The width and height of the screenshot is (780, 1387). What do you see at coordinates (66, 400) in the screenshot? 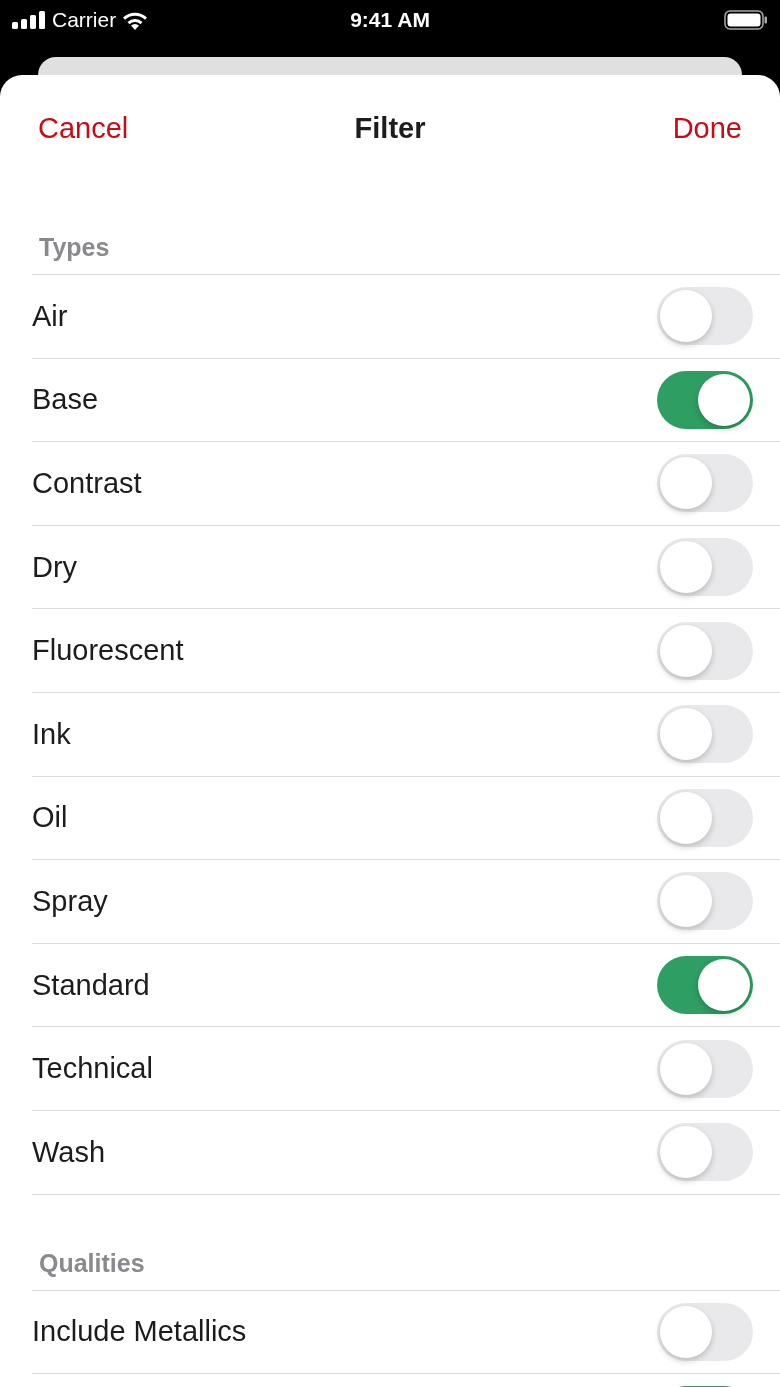
I see `option-label: Base` at bounding box center [66, 400].